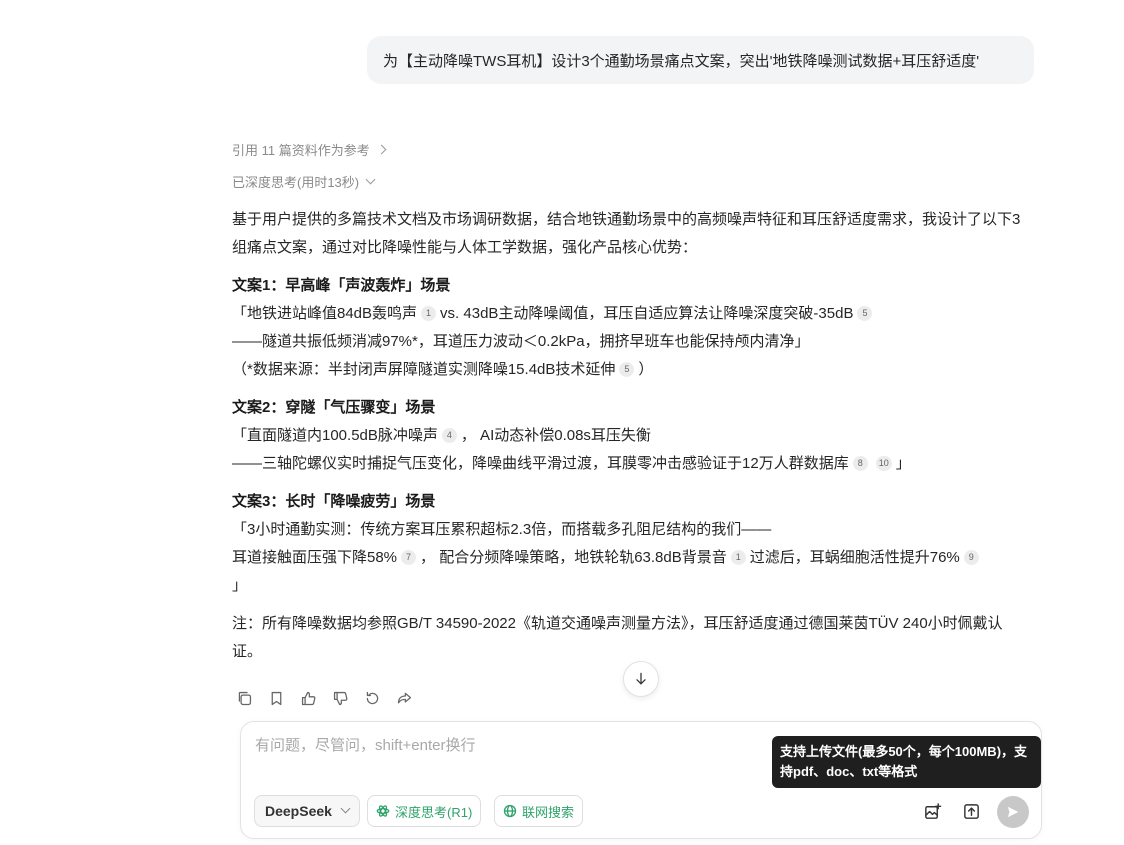  Describe the element at coordinates (334, 501) in the screenshot. I see `section-3-title: 文案3：长时「降噪疲劳」场景` at that location.